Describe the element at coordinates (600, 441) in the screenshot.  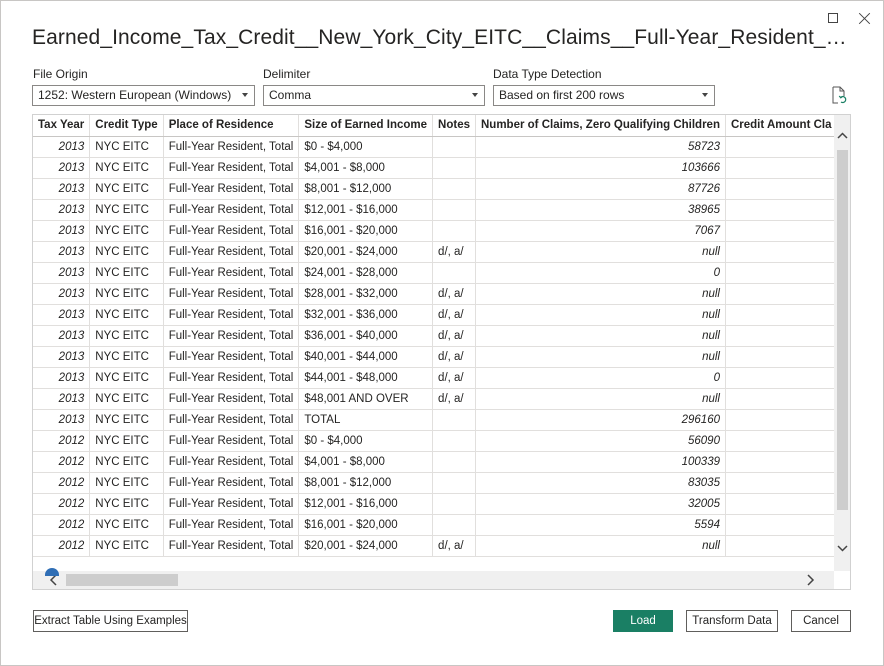
I see `table-cell: 56090` at that location.